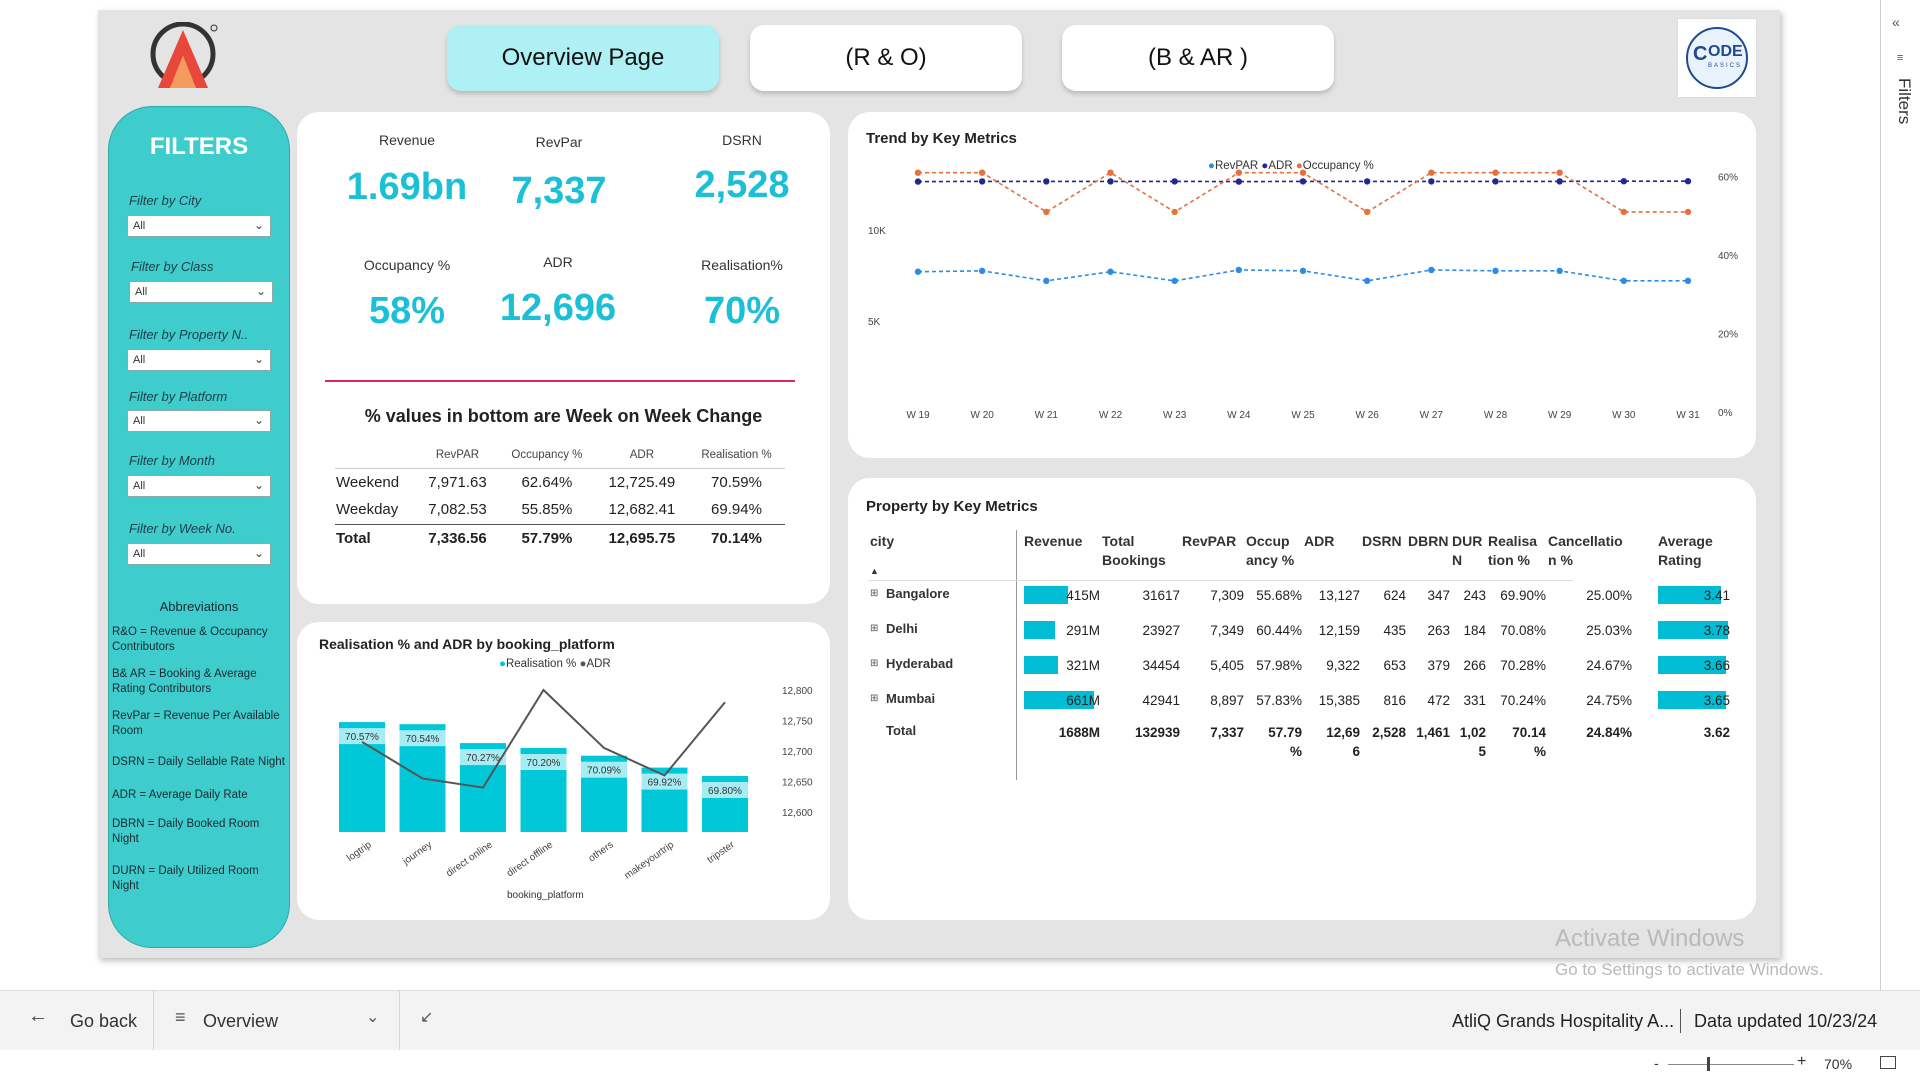 The width and height of the screenshot is (1920, 1080). I want to click on table-cell: 435, so click(1394, 630).